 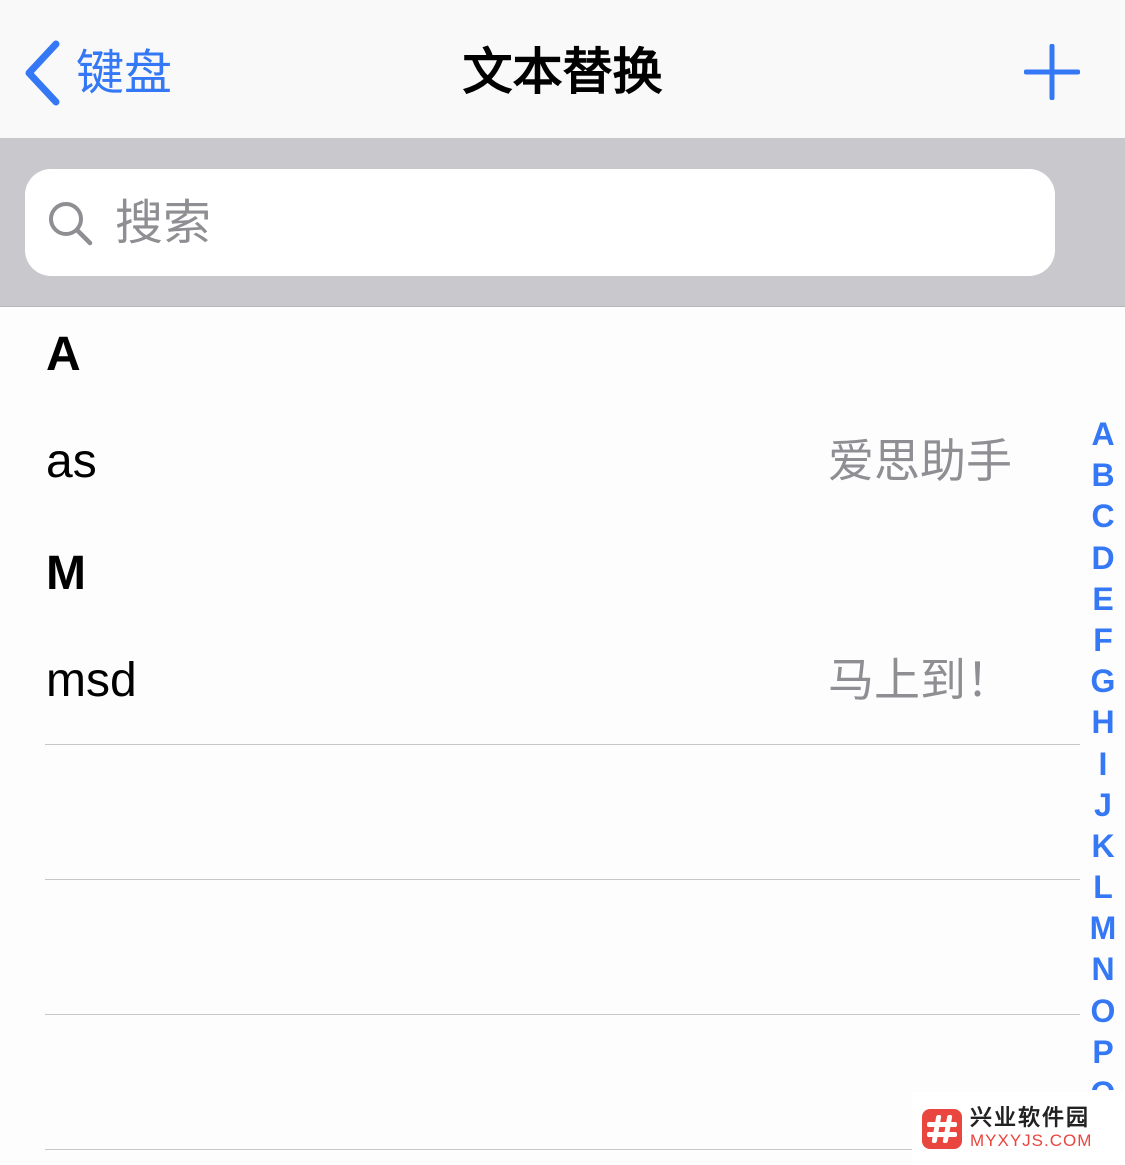 What do you see at coordinates (71, 461) in the screenshot?
I see `phrase-text: as` at bounding box center [71, 461].